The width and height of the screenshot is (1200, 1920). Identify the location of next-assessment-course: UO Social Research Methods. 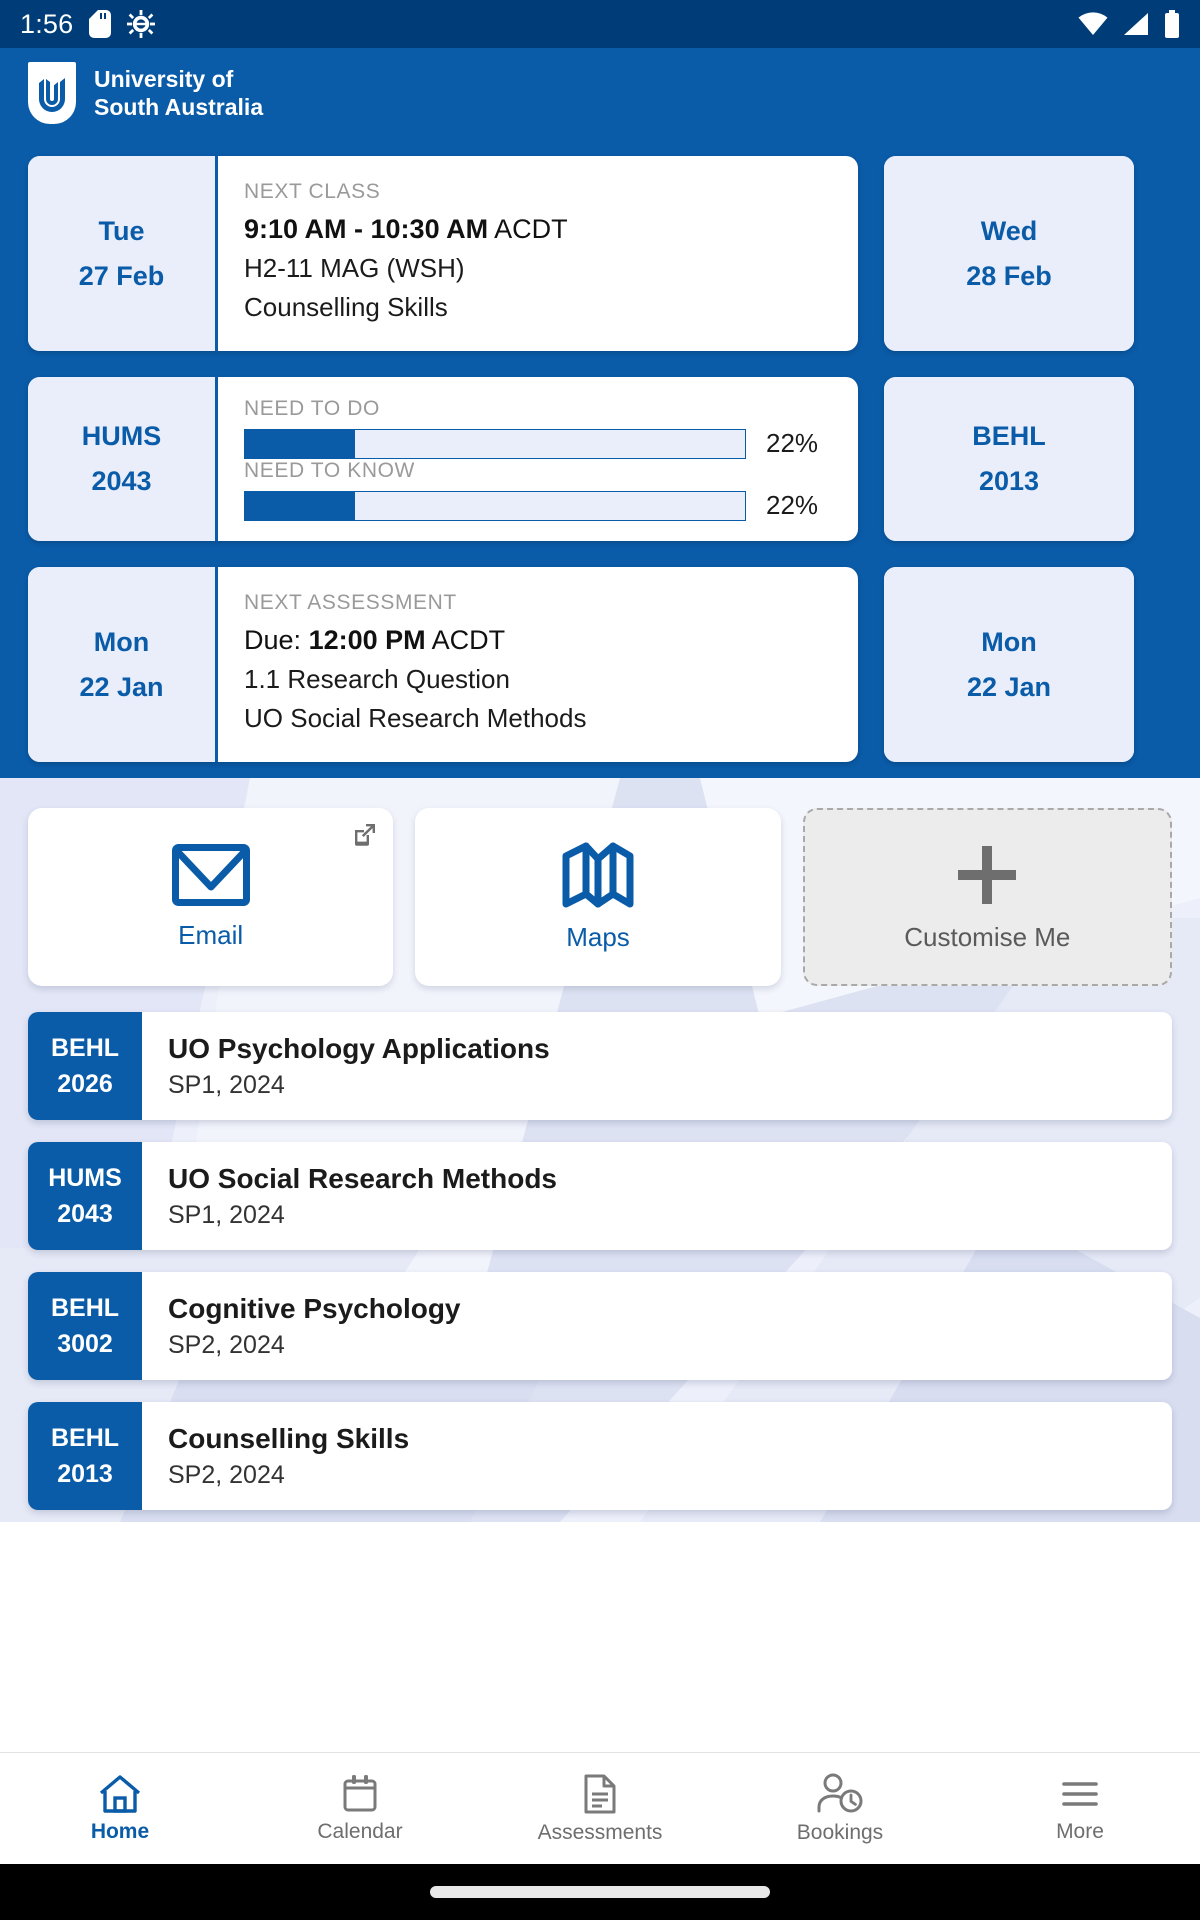
(415, 718).